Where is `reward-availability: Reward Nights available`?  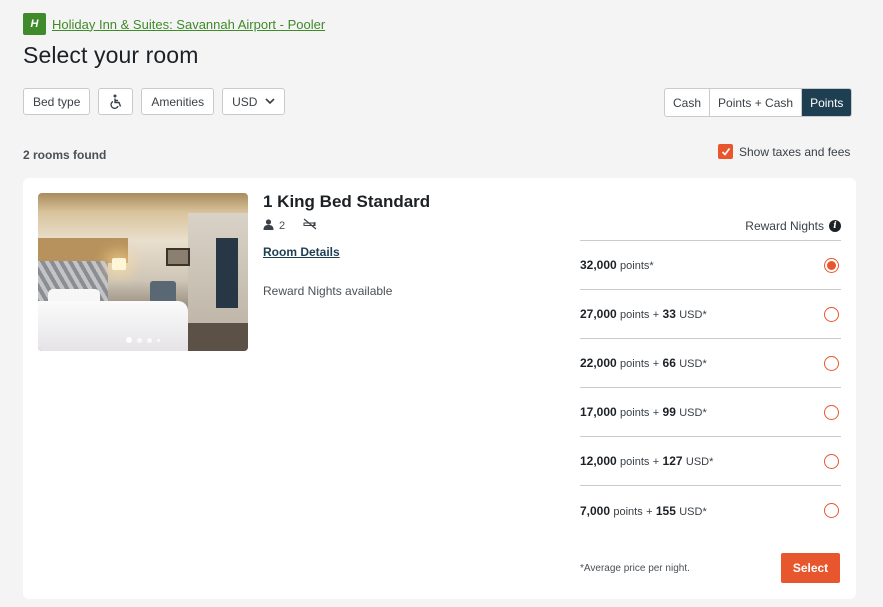
reward-availability: Reward Nights available is located at coordinates (328, 291).